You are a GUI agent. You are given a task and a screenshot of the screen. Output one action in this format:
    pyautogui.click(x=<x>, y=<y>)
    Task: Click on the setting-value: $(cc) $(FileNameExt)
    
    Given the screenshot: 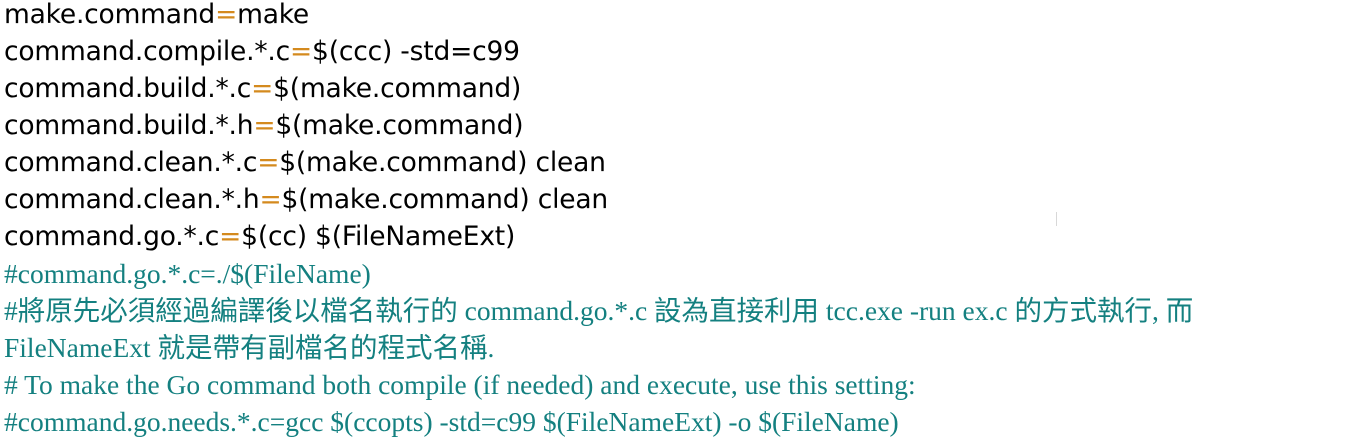 What is the action you would take?
    pyautogui.click(x=378, y=236)
    